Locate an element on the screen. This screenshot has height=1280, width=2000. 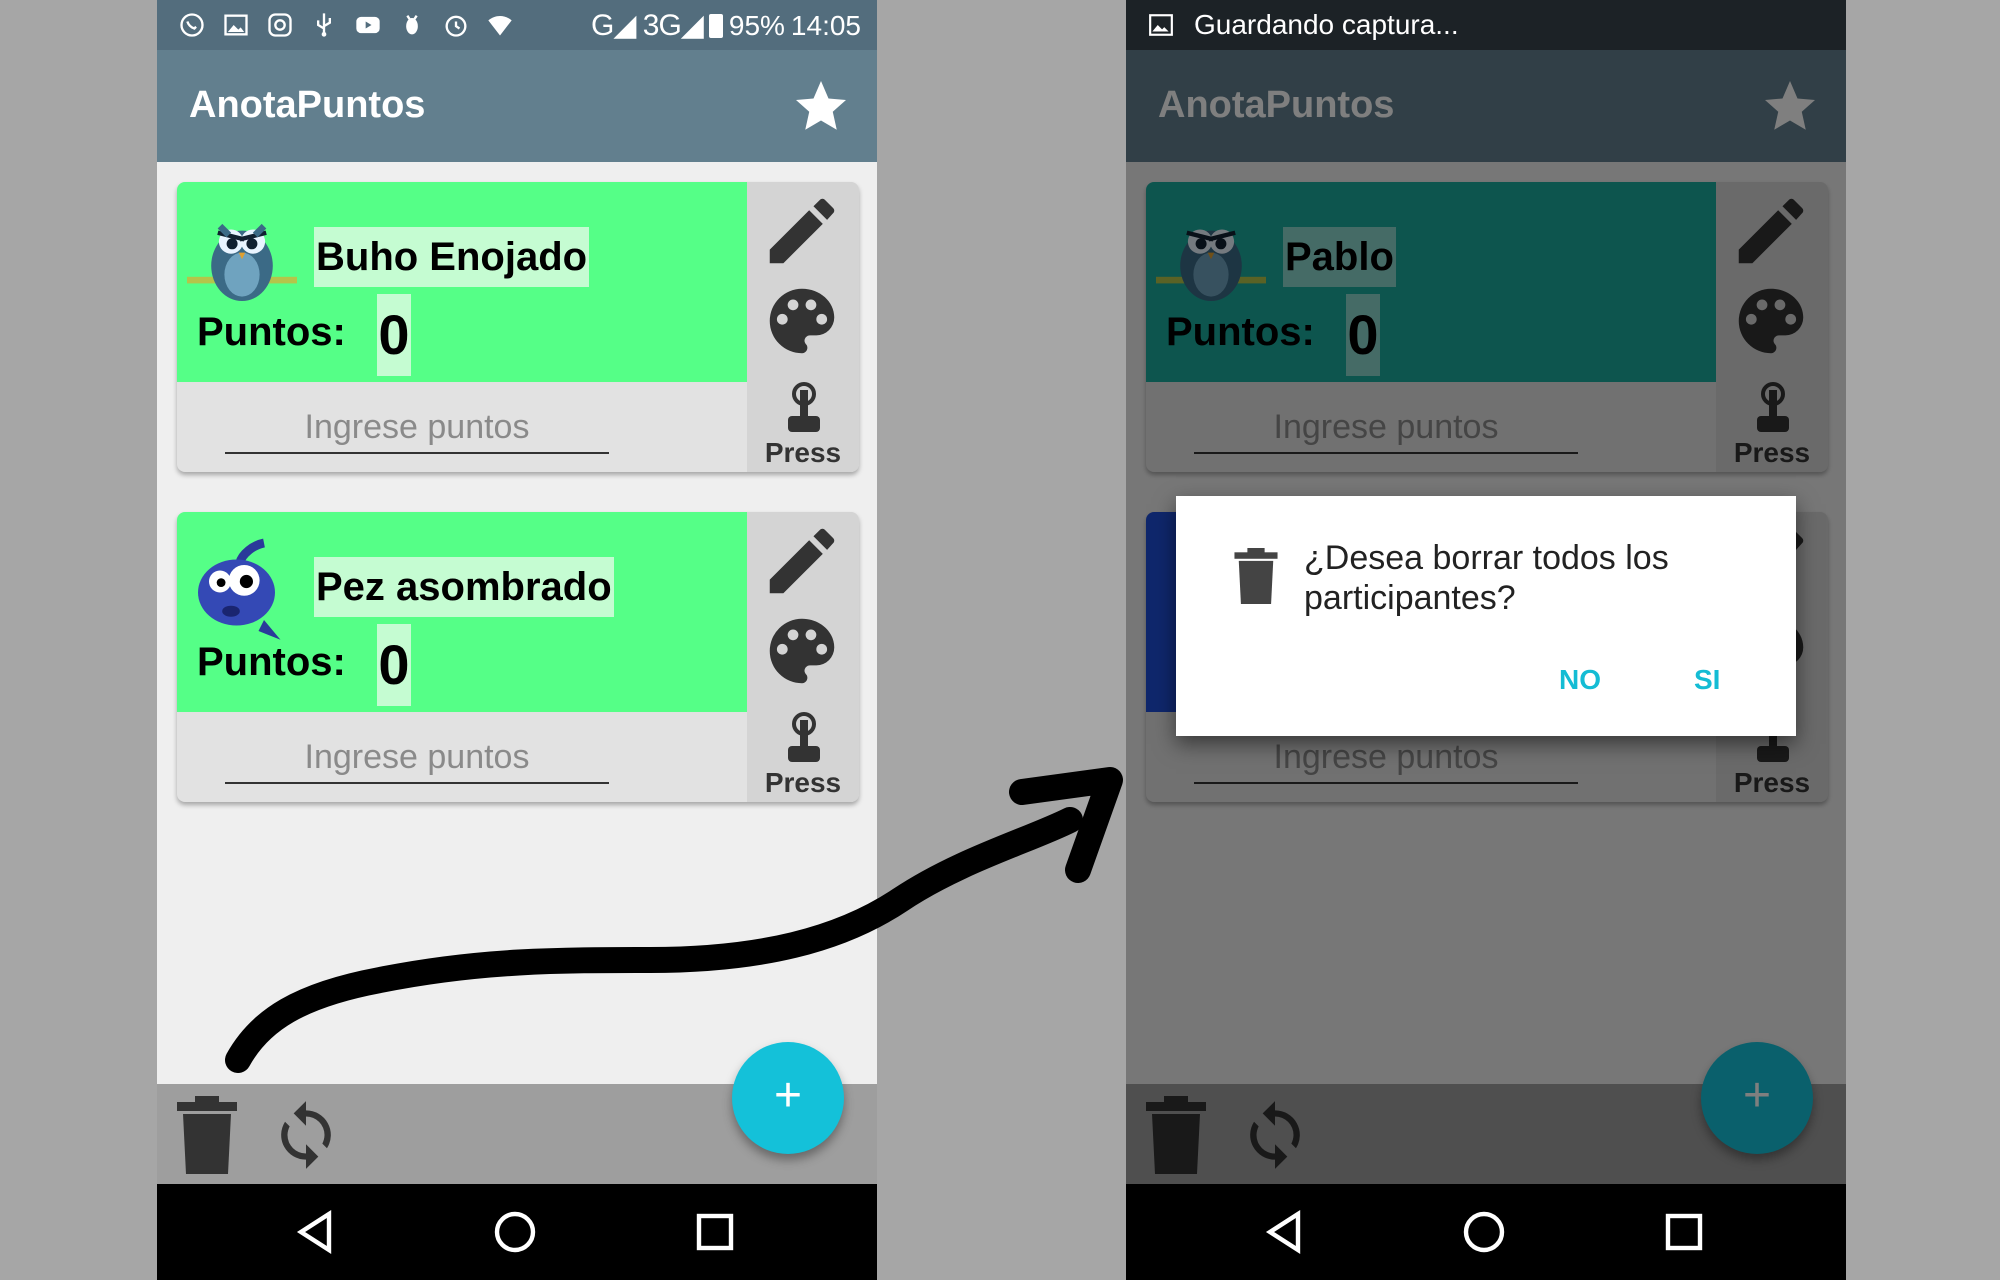
alarm-icon is located at coordinates (456, 25).